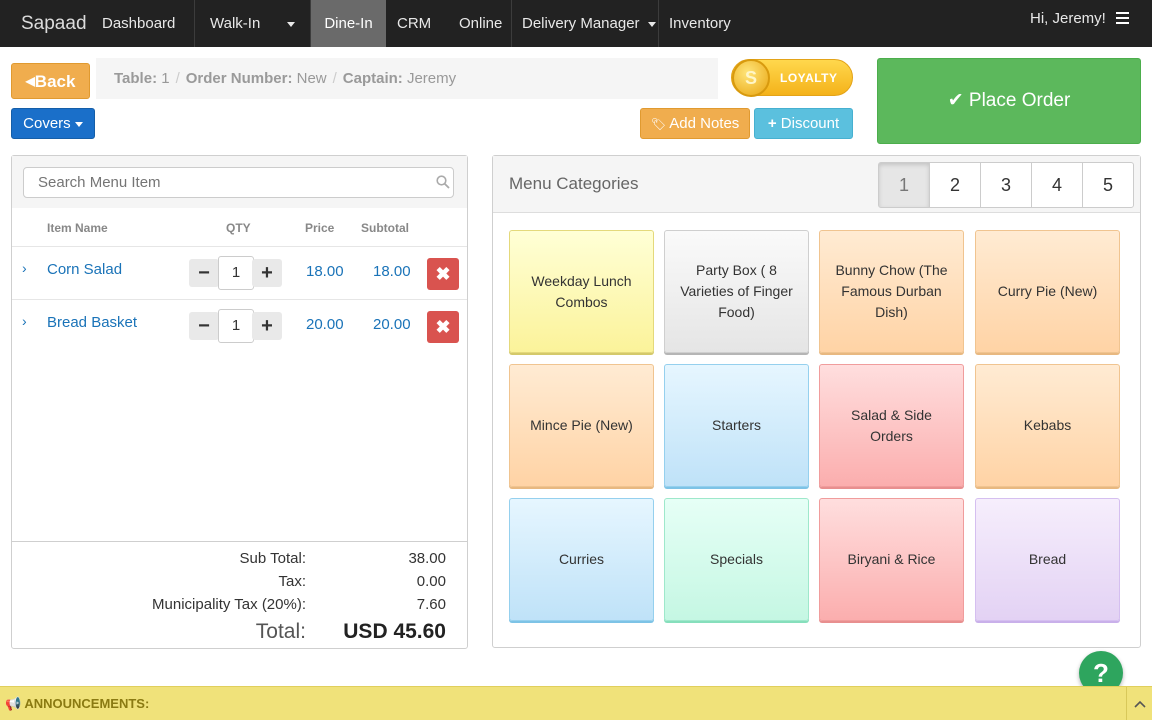 The width and height of the screenshot is (1152, 720). Describe the element at coordinates (1019, 100) in the screenshot. I see `place-order-label: Place Order` at that location.